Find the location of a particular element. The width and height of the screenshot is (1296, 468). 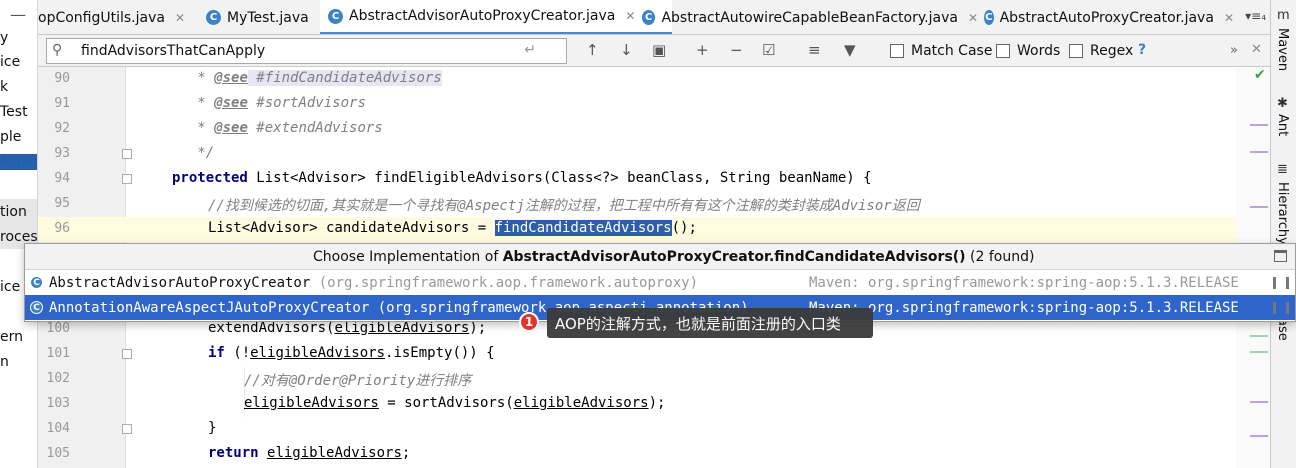

code-line: 92 * @see #extendAdvisors is located at coordinates (654, 129).